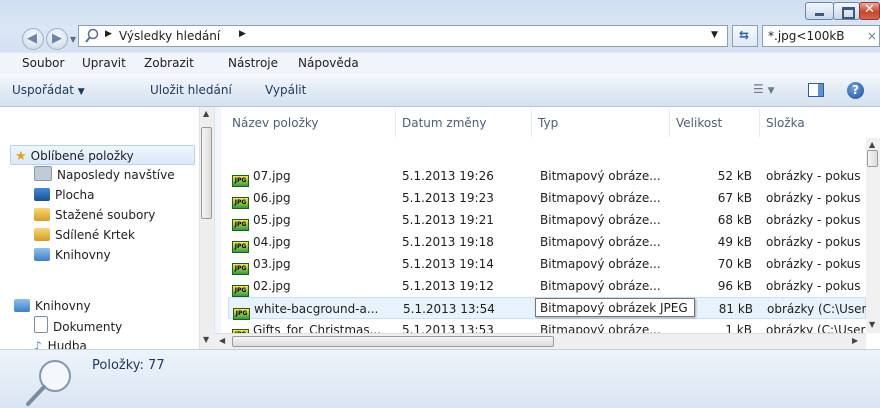  I want to click on nav-desktop: Plocha, so click(64, 195).